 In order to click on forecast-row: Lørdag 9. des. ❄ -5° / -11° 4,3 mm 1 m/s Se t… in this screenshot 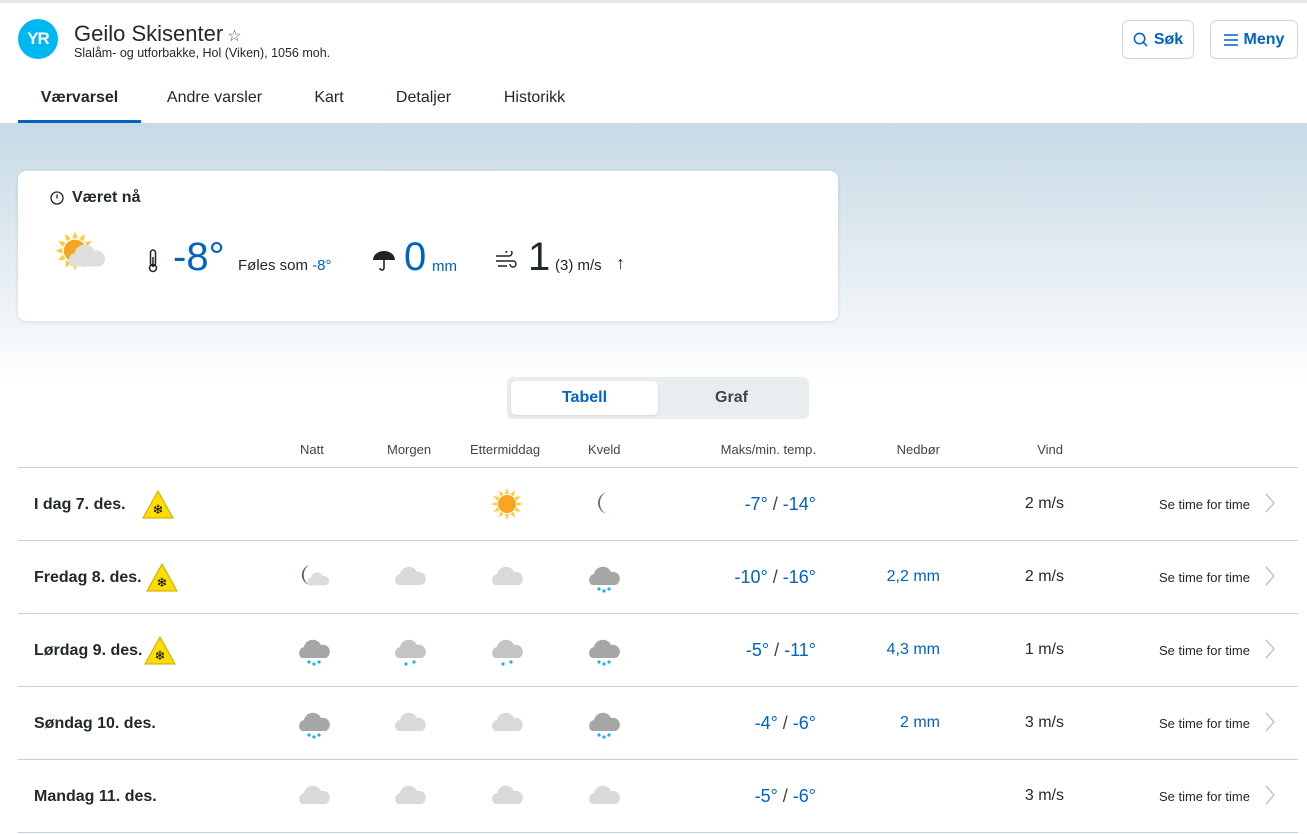, I will do `click(658, 649)`.